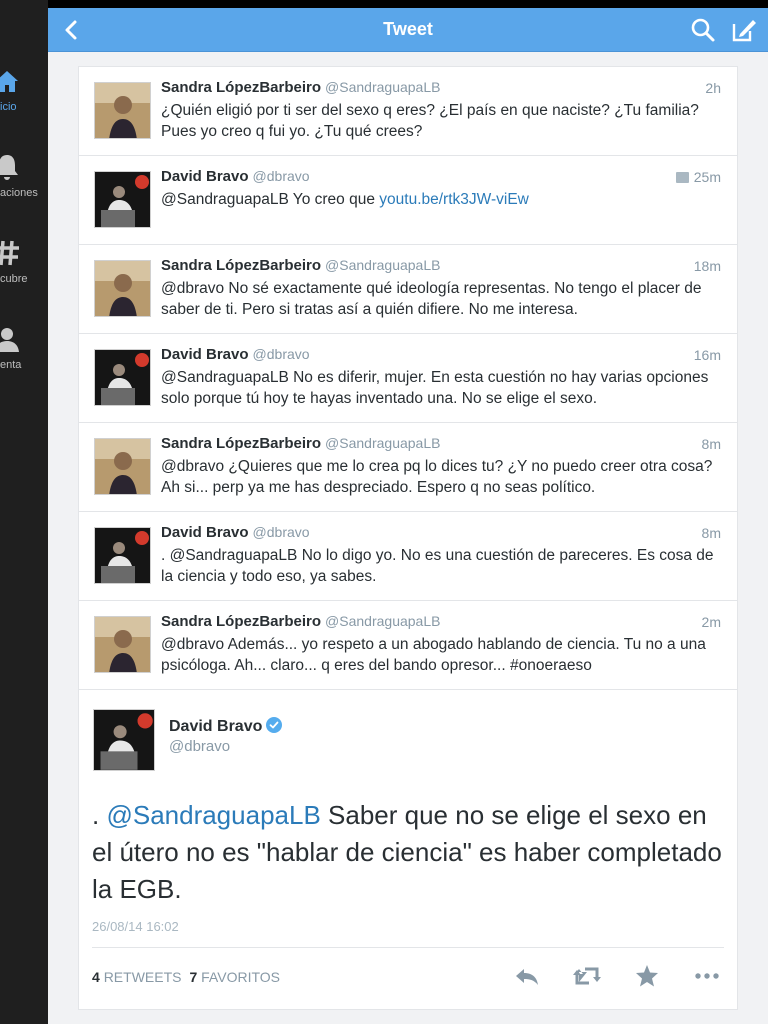 Image resolution: width=768 pixels, height=1024 pixels. I want to click on sidebar-item-inicio: icio, so click(24, 101).